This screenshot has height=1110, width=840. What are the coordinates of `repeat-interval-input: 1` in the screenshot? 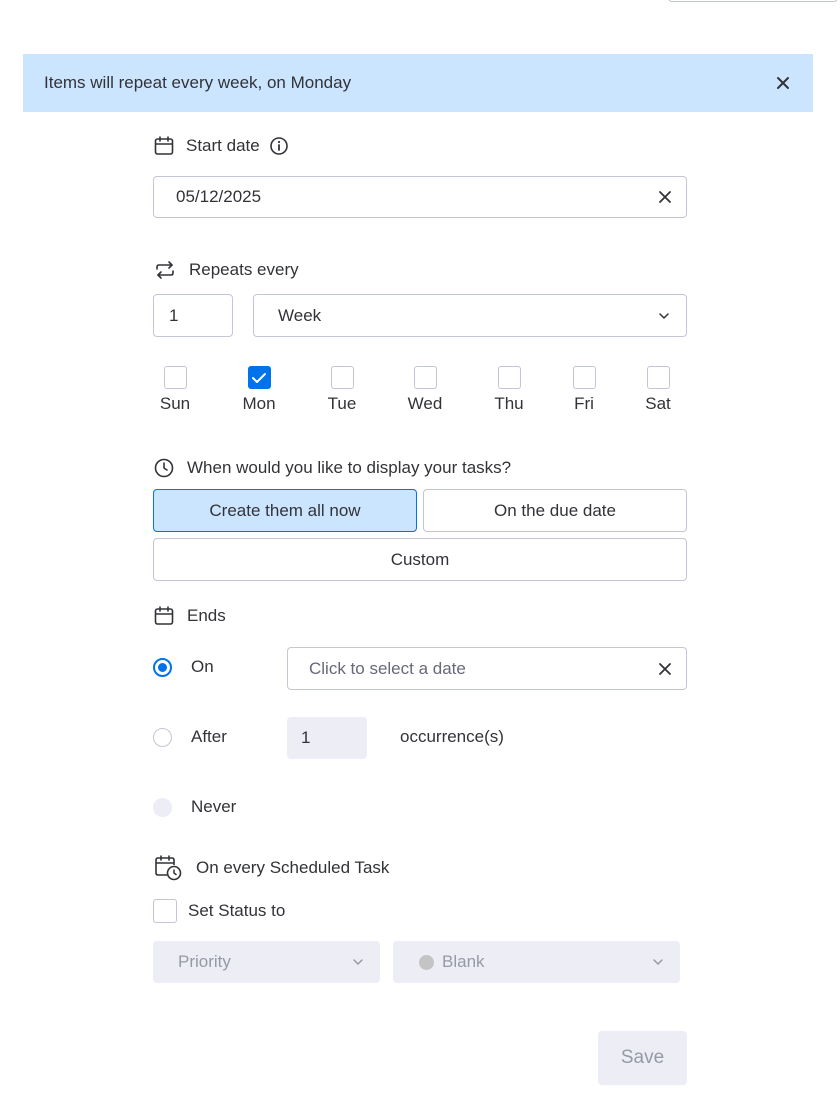 It's located at (193, 315).